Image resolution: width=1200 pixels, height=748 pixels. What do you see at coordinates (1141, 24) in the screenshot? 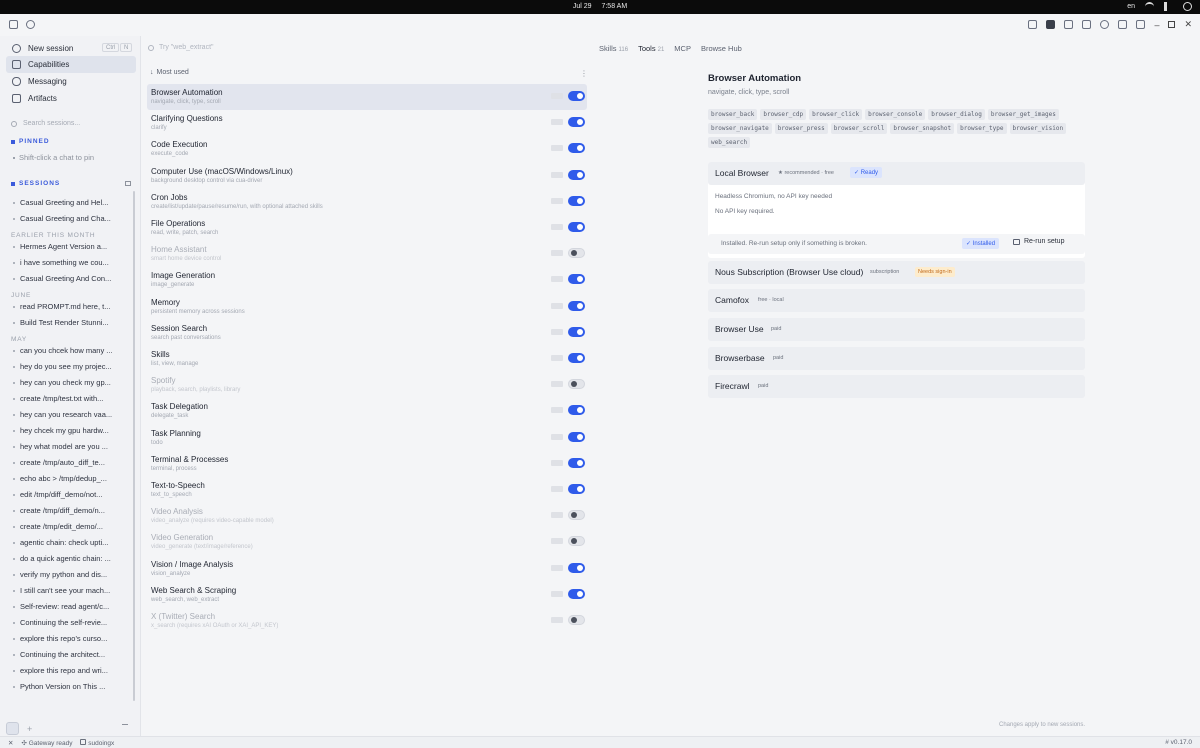
I see `window-control-icon` at bounding box center [1141, 24].